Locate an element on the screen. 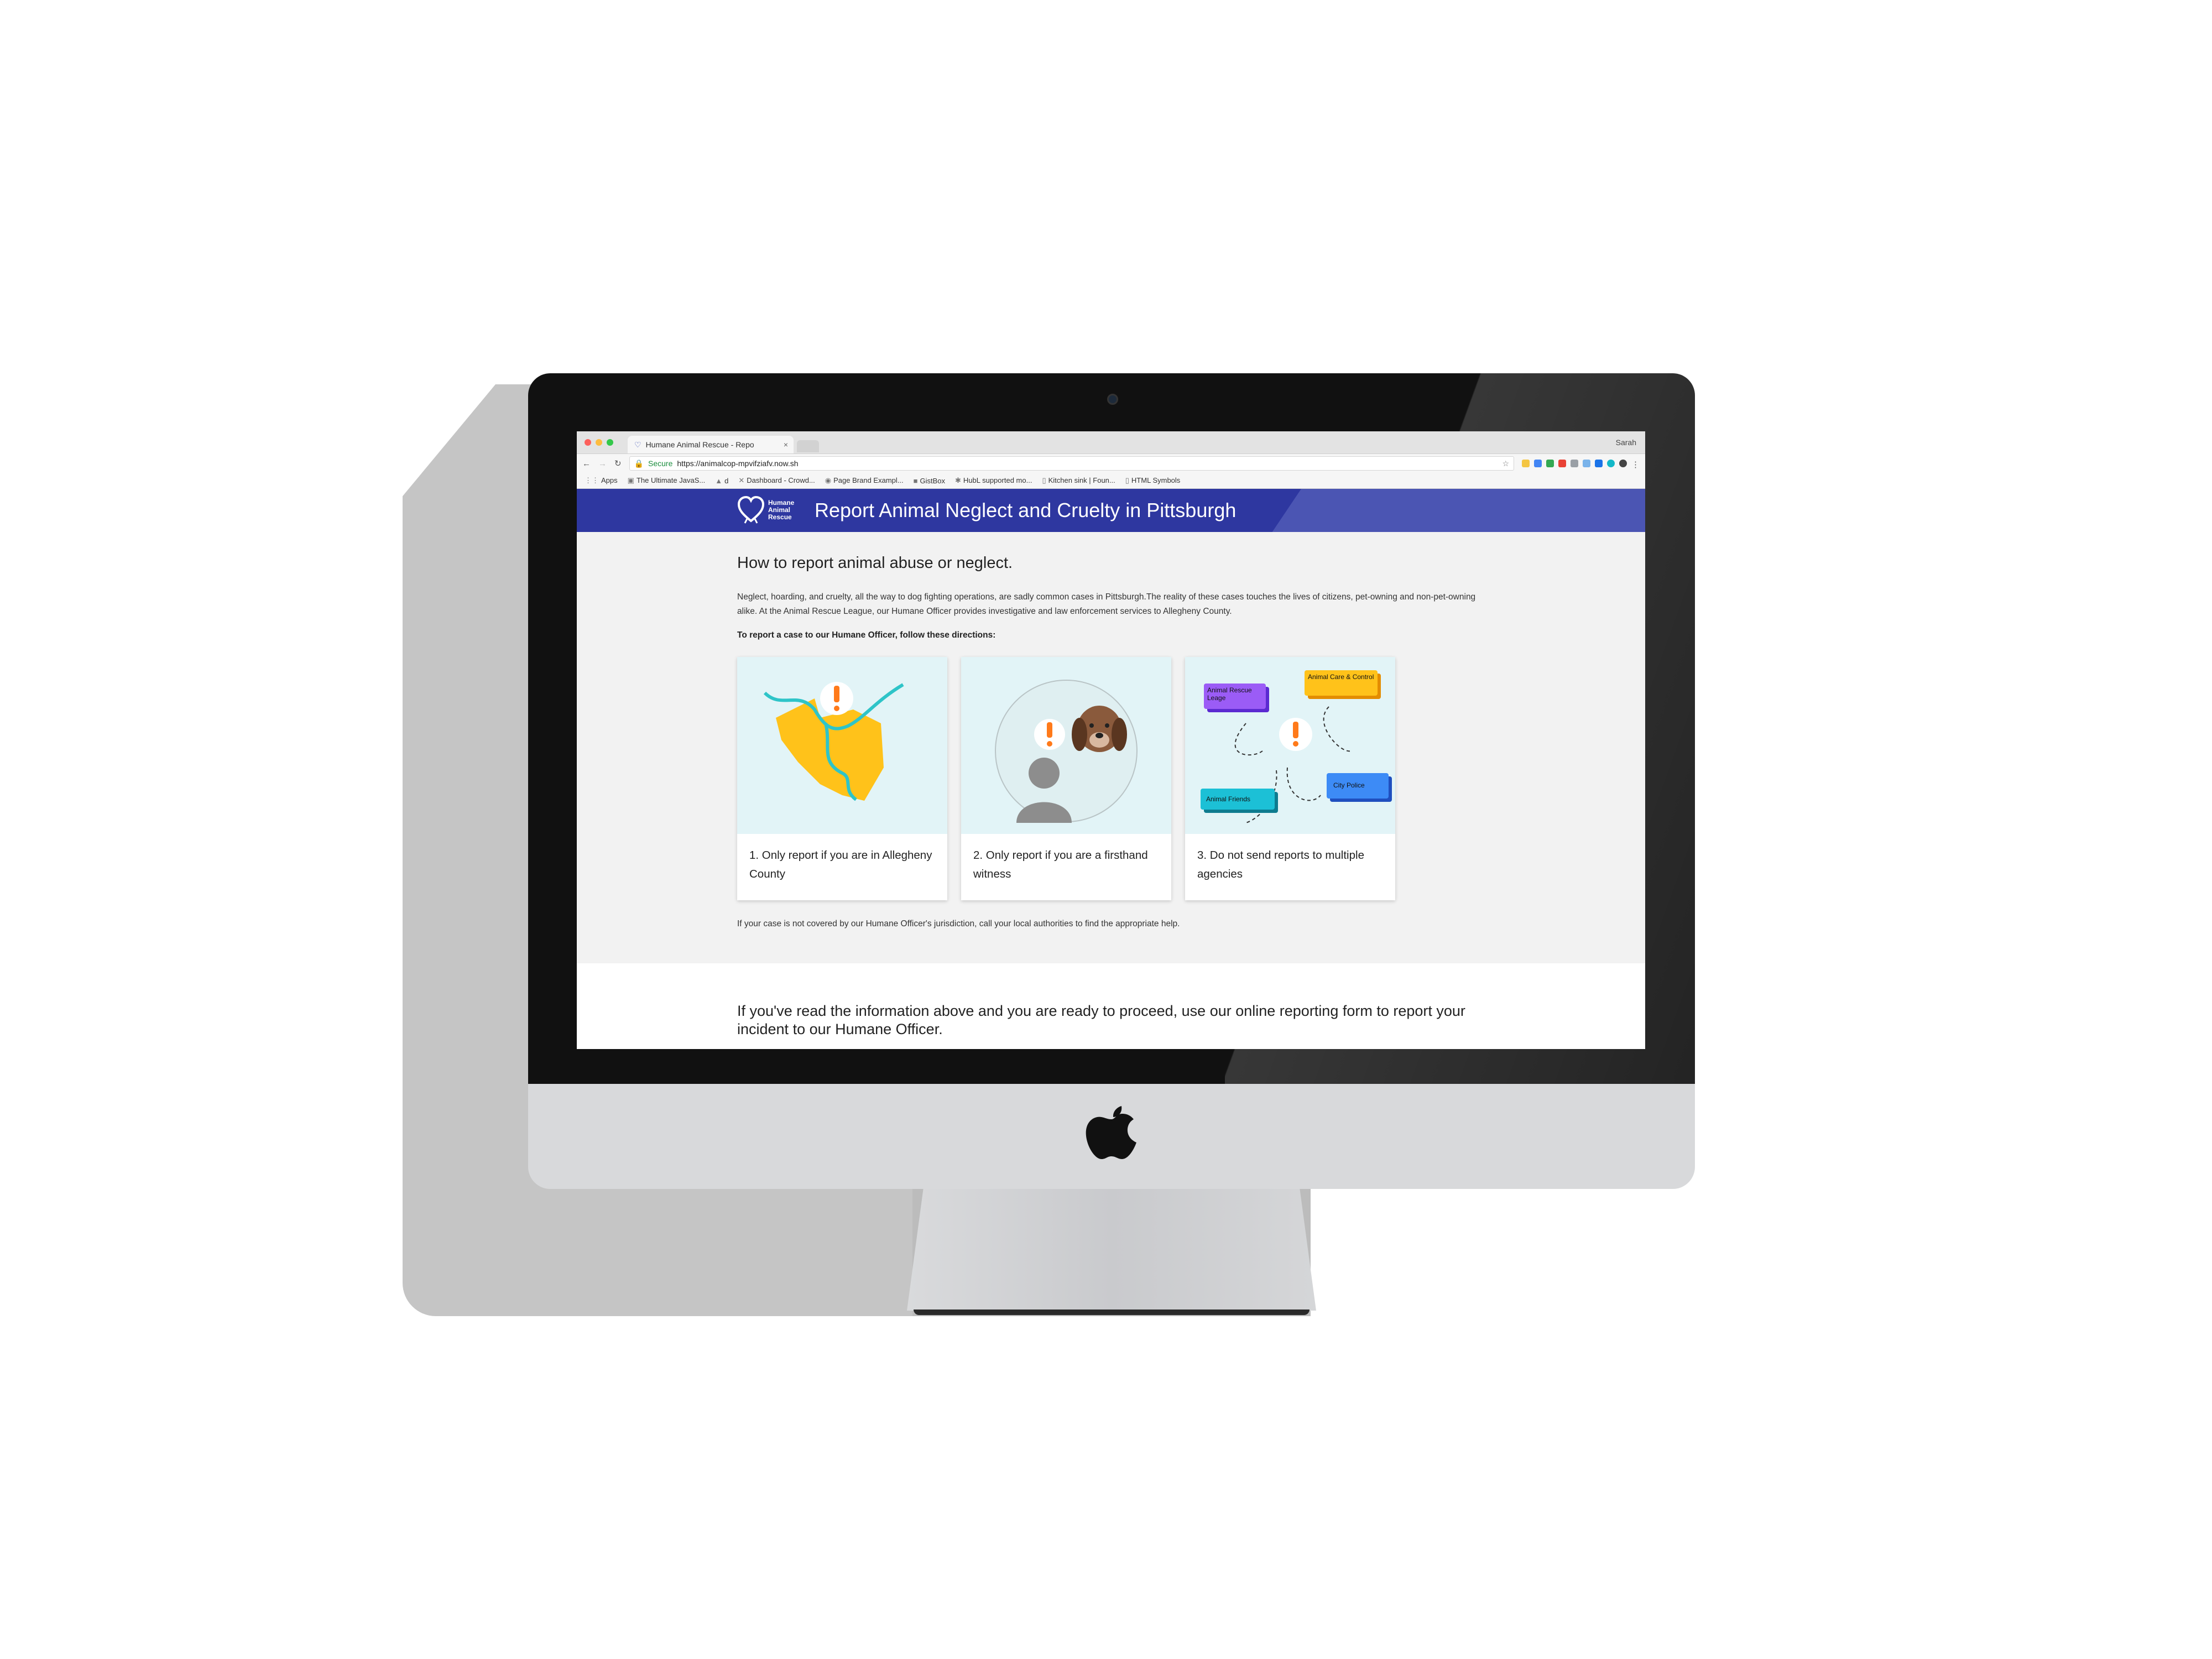 Image resolution: width=2212 pixels, height=1659 pixels. hubspot-icon: ✱ is located at coordinates (958, 480).